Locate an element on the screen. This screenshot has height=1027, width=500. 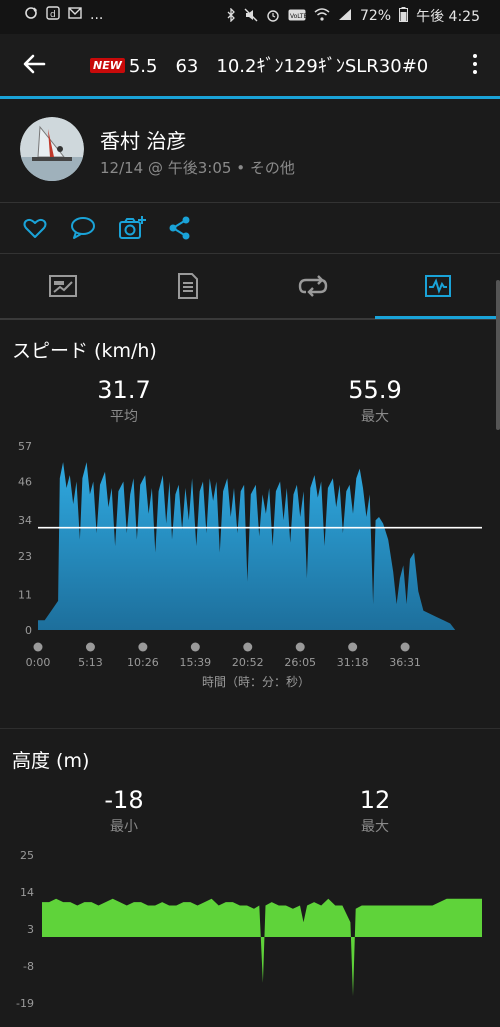
speed-y-tick: 23 is located at coordinates (25, 556).